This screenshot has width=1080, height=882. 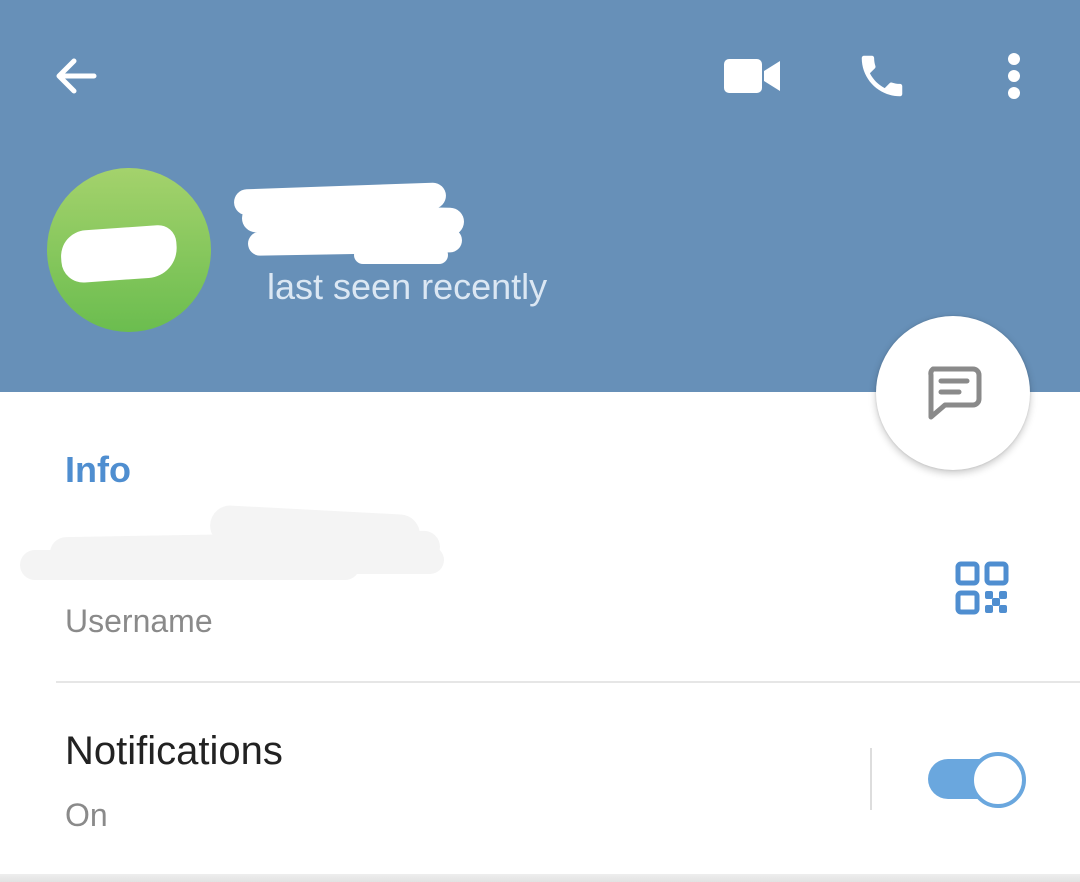 I want to click on arrow-left-icon, so click(x=76, y=76).